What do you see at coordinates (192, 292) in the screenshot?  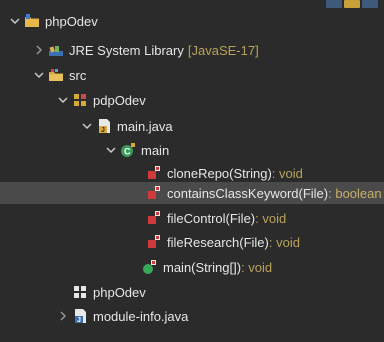 I see `tree-item-default-package: phpOdev` at bounding box center [192, 292].